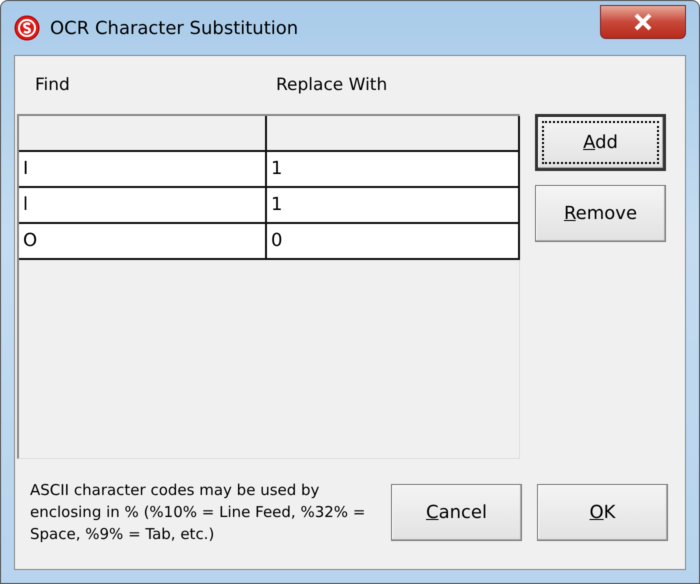  What do you see at coordinates (600, 142) in the screenshot?
I see `dialog-button: Add` at bounding box center [600, 142].